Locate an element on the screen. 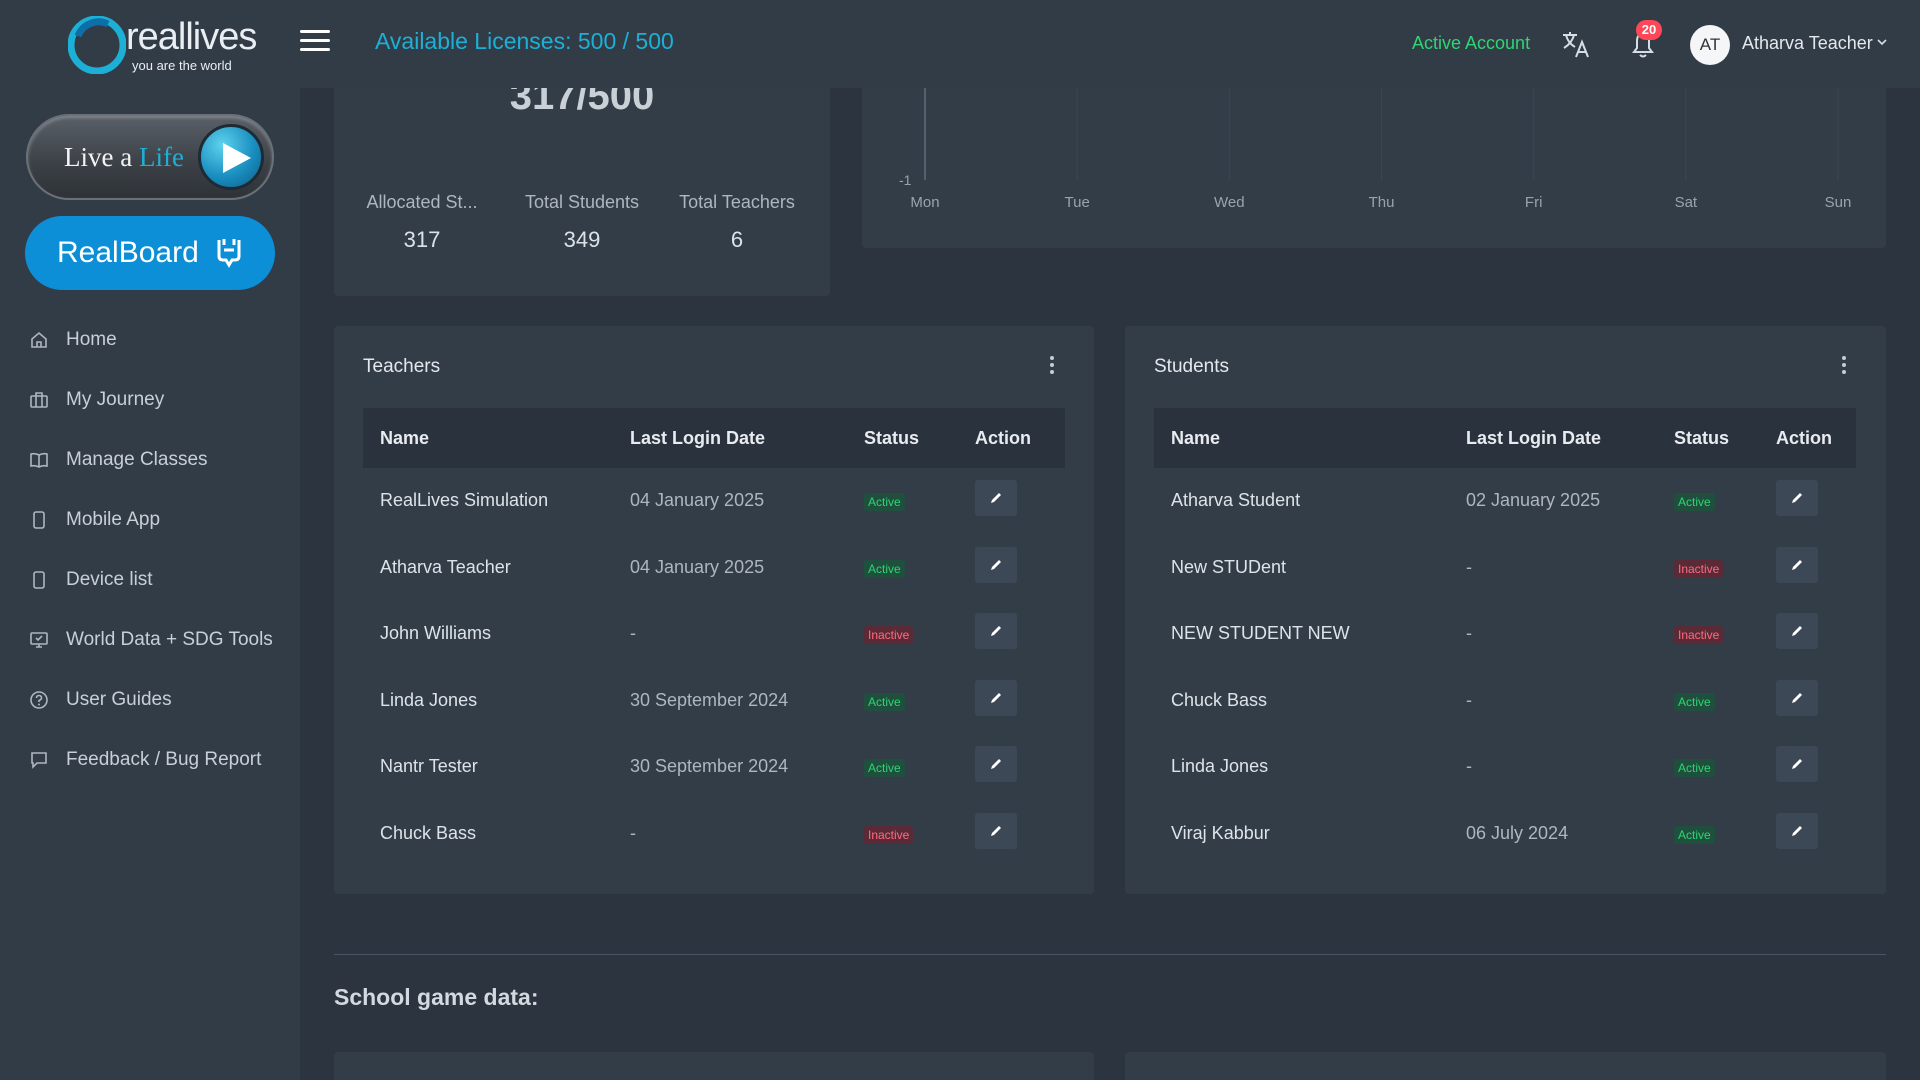 Image resolution: width=1920 pixels, height=1080 pixels. sidebar-item-label: Mobile App is located at coordinates (113, 519).